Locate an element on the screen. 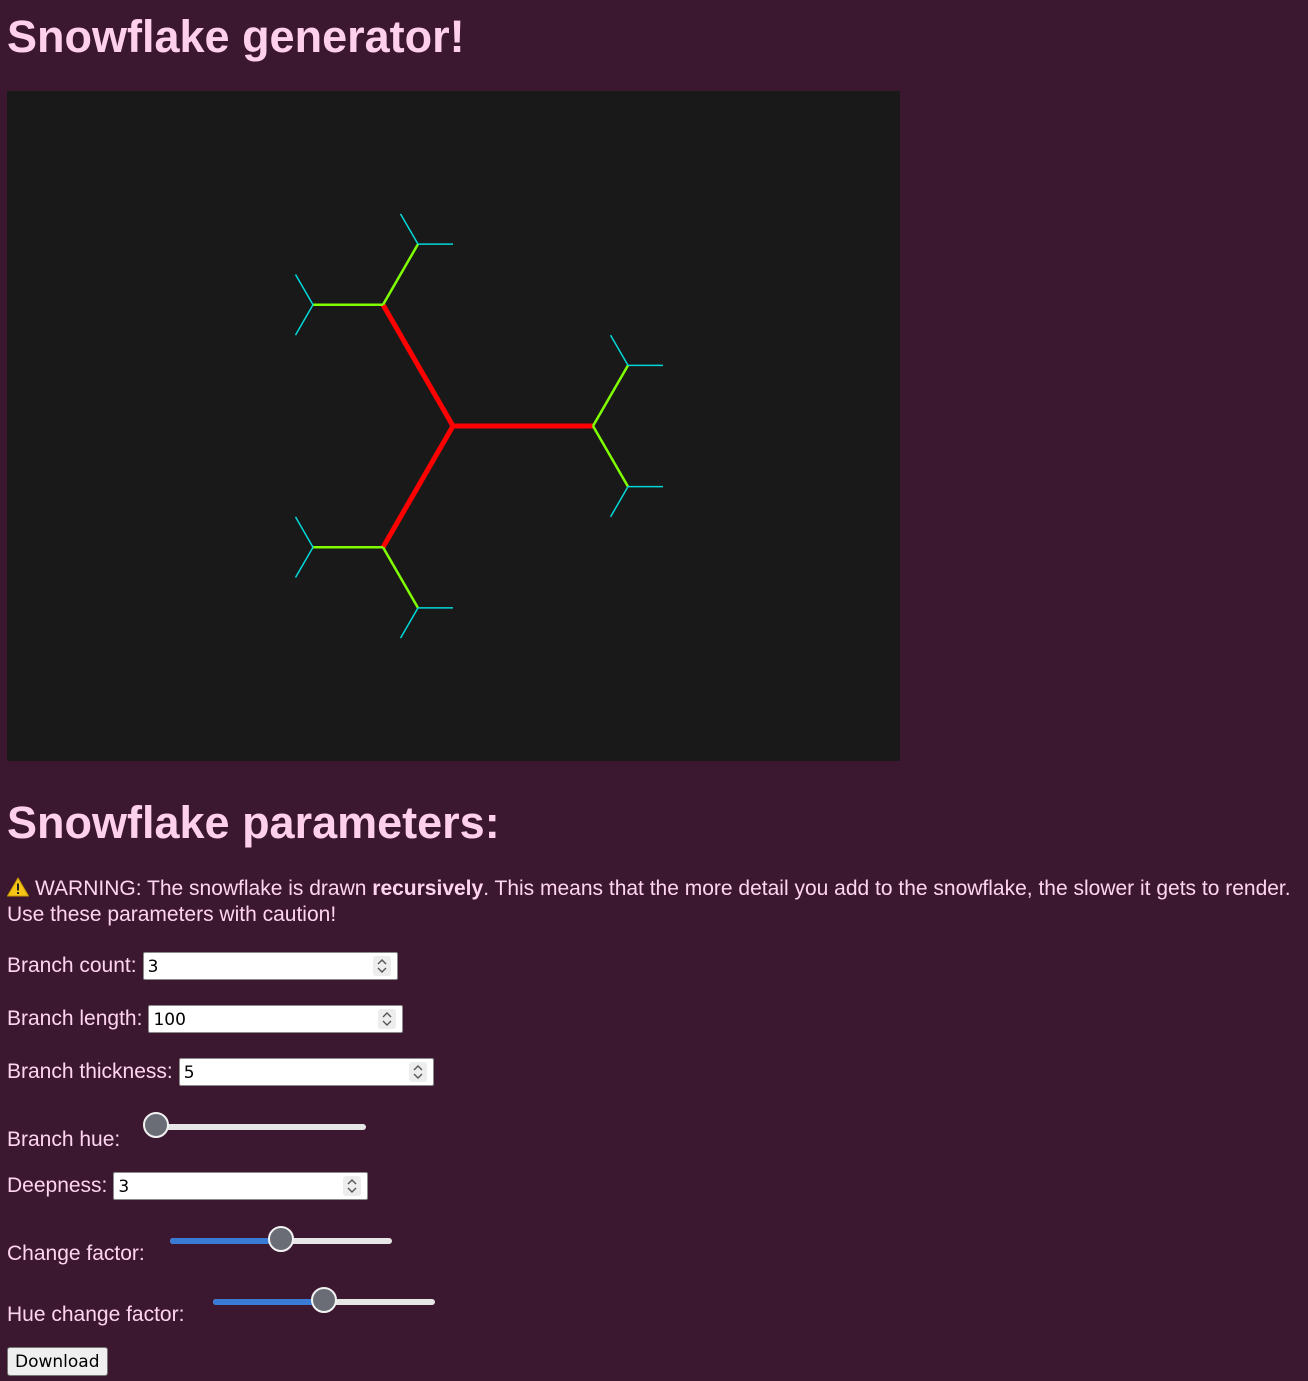 This screenshot has width=1308, height=1381. branch-count-row: Branch count: 3 is located at coordinates (202, 966).